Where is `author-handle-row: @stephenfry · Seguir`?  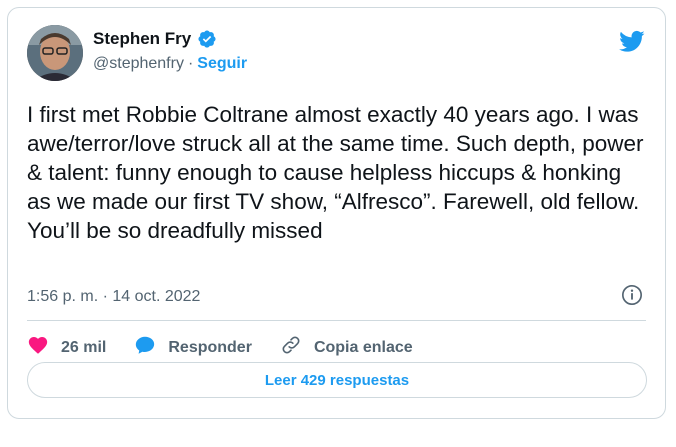
author-handle-row: @stephenfry · Seguir is located at coordinates (170, 64).